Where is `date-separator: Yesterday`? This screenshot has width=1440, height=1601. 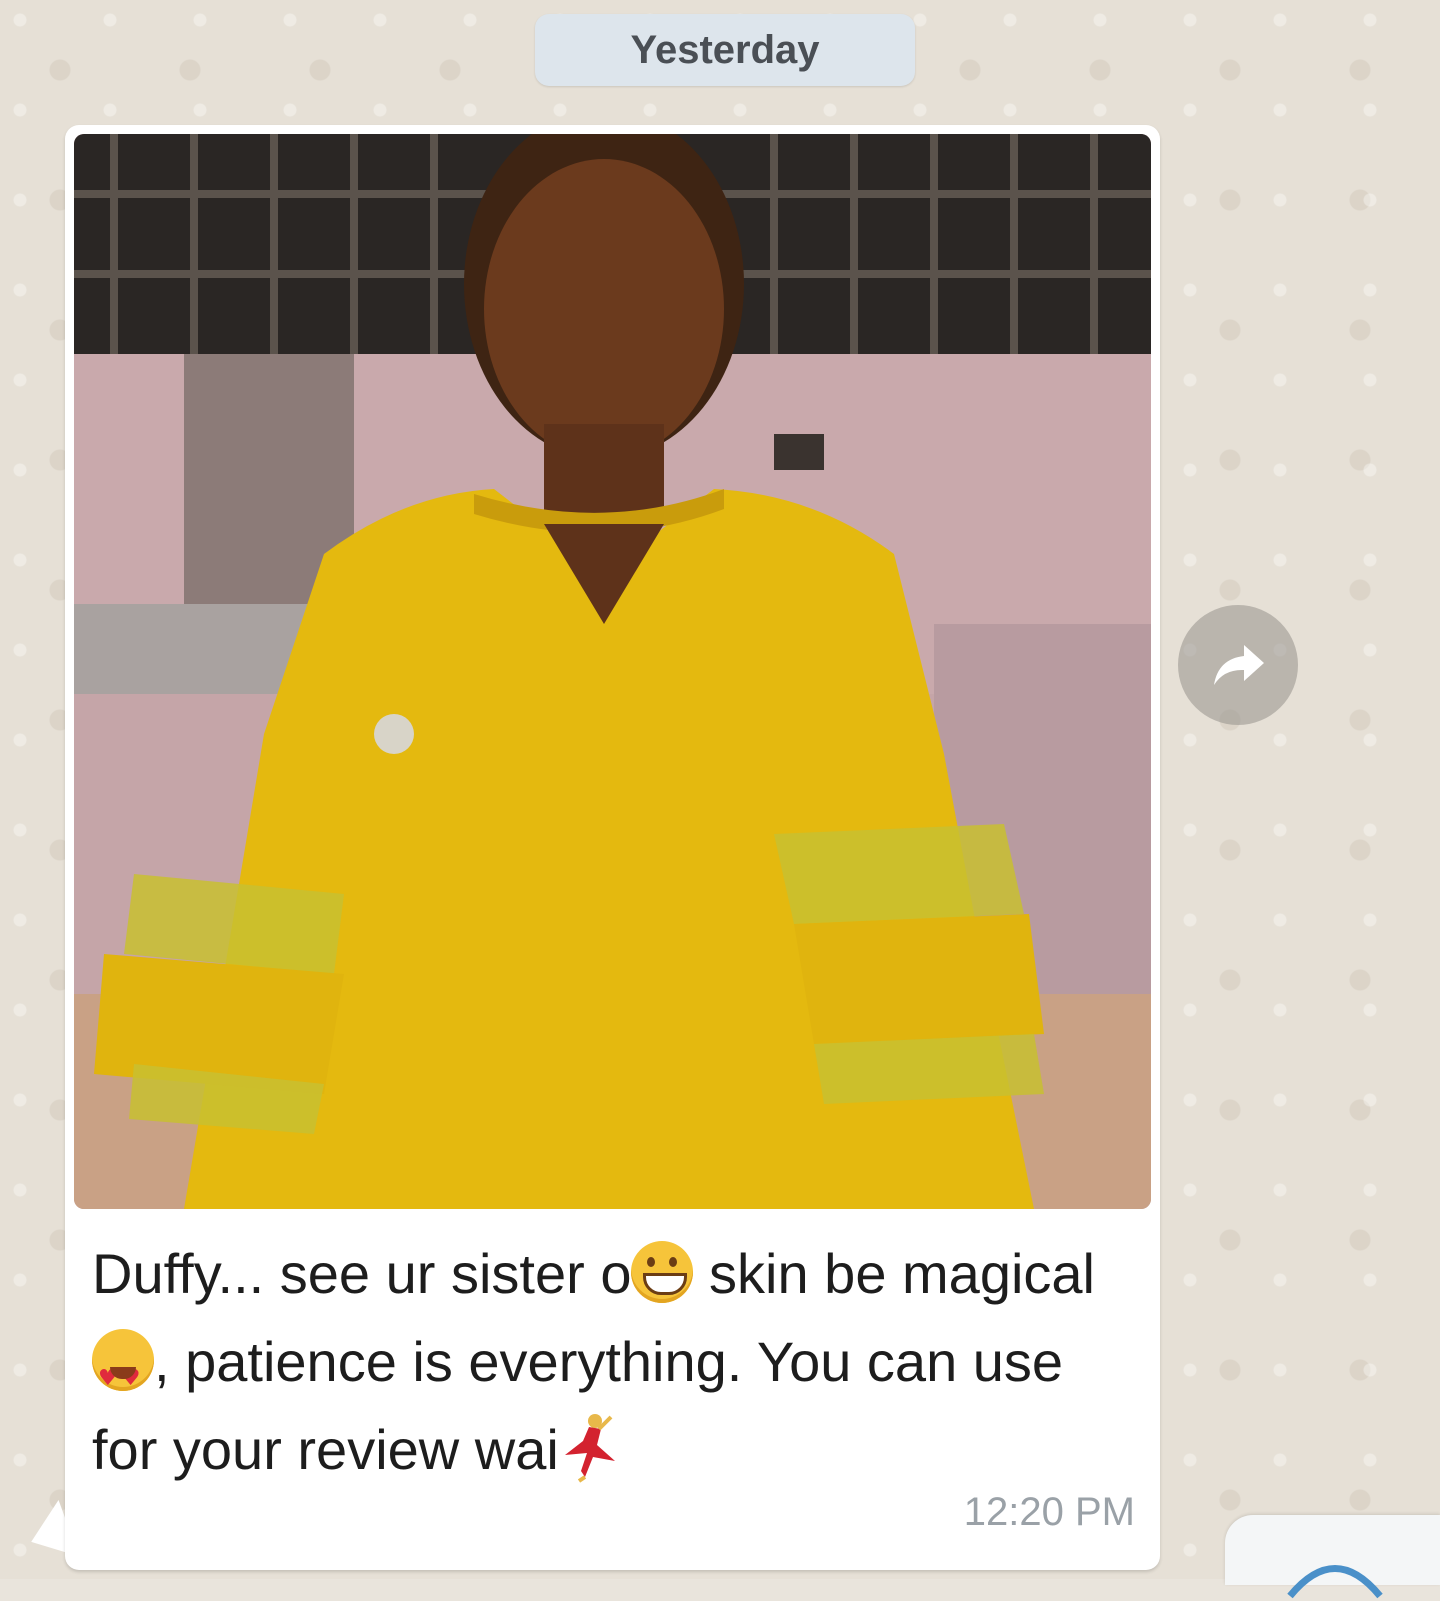 date-separator: Yesterday is located at coordinates (725, 50).